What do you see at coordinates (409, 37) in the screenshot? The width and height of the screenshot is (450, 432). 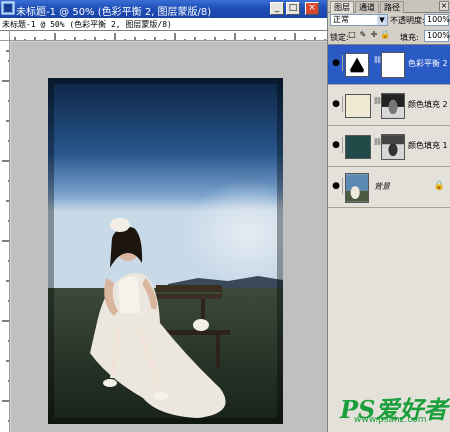 I see `fill-label: 填充:` at bounding box center [409, 37].